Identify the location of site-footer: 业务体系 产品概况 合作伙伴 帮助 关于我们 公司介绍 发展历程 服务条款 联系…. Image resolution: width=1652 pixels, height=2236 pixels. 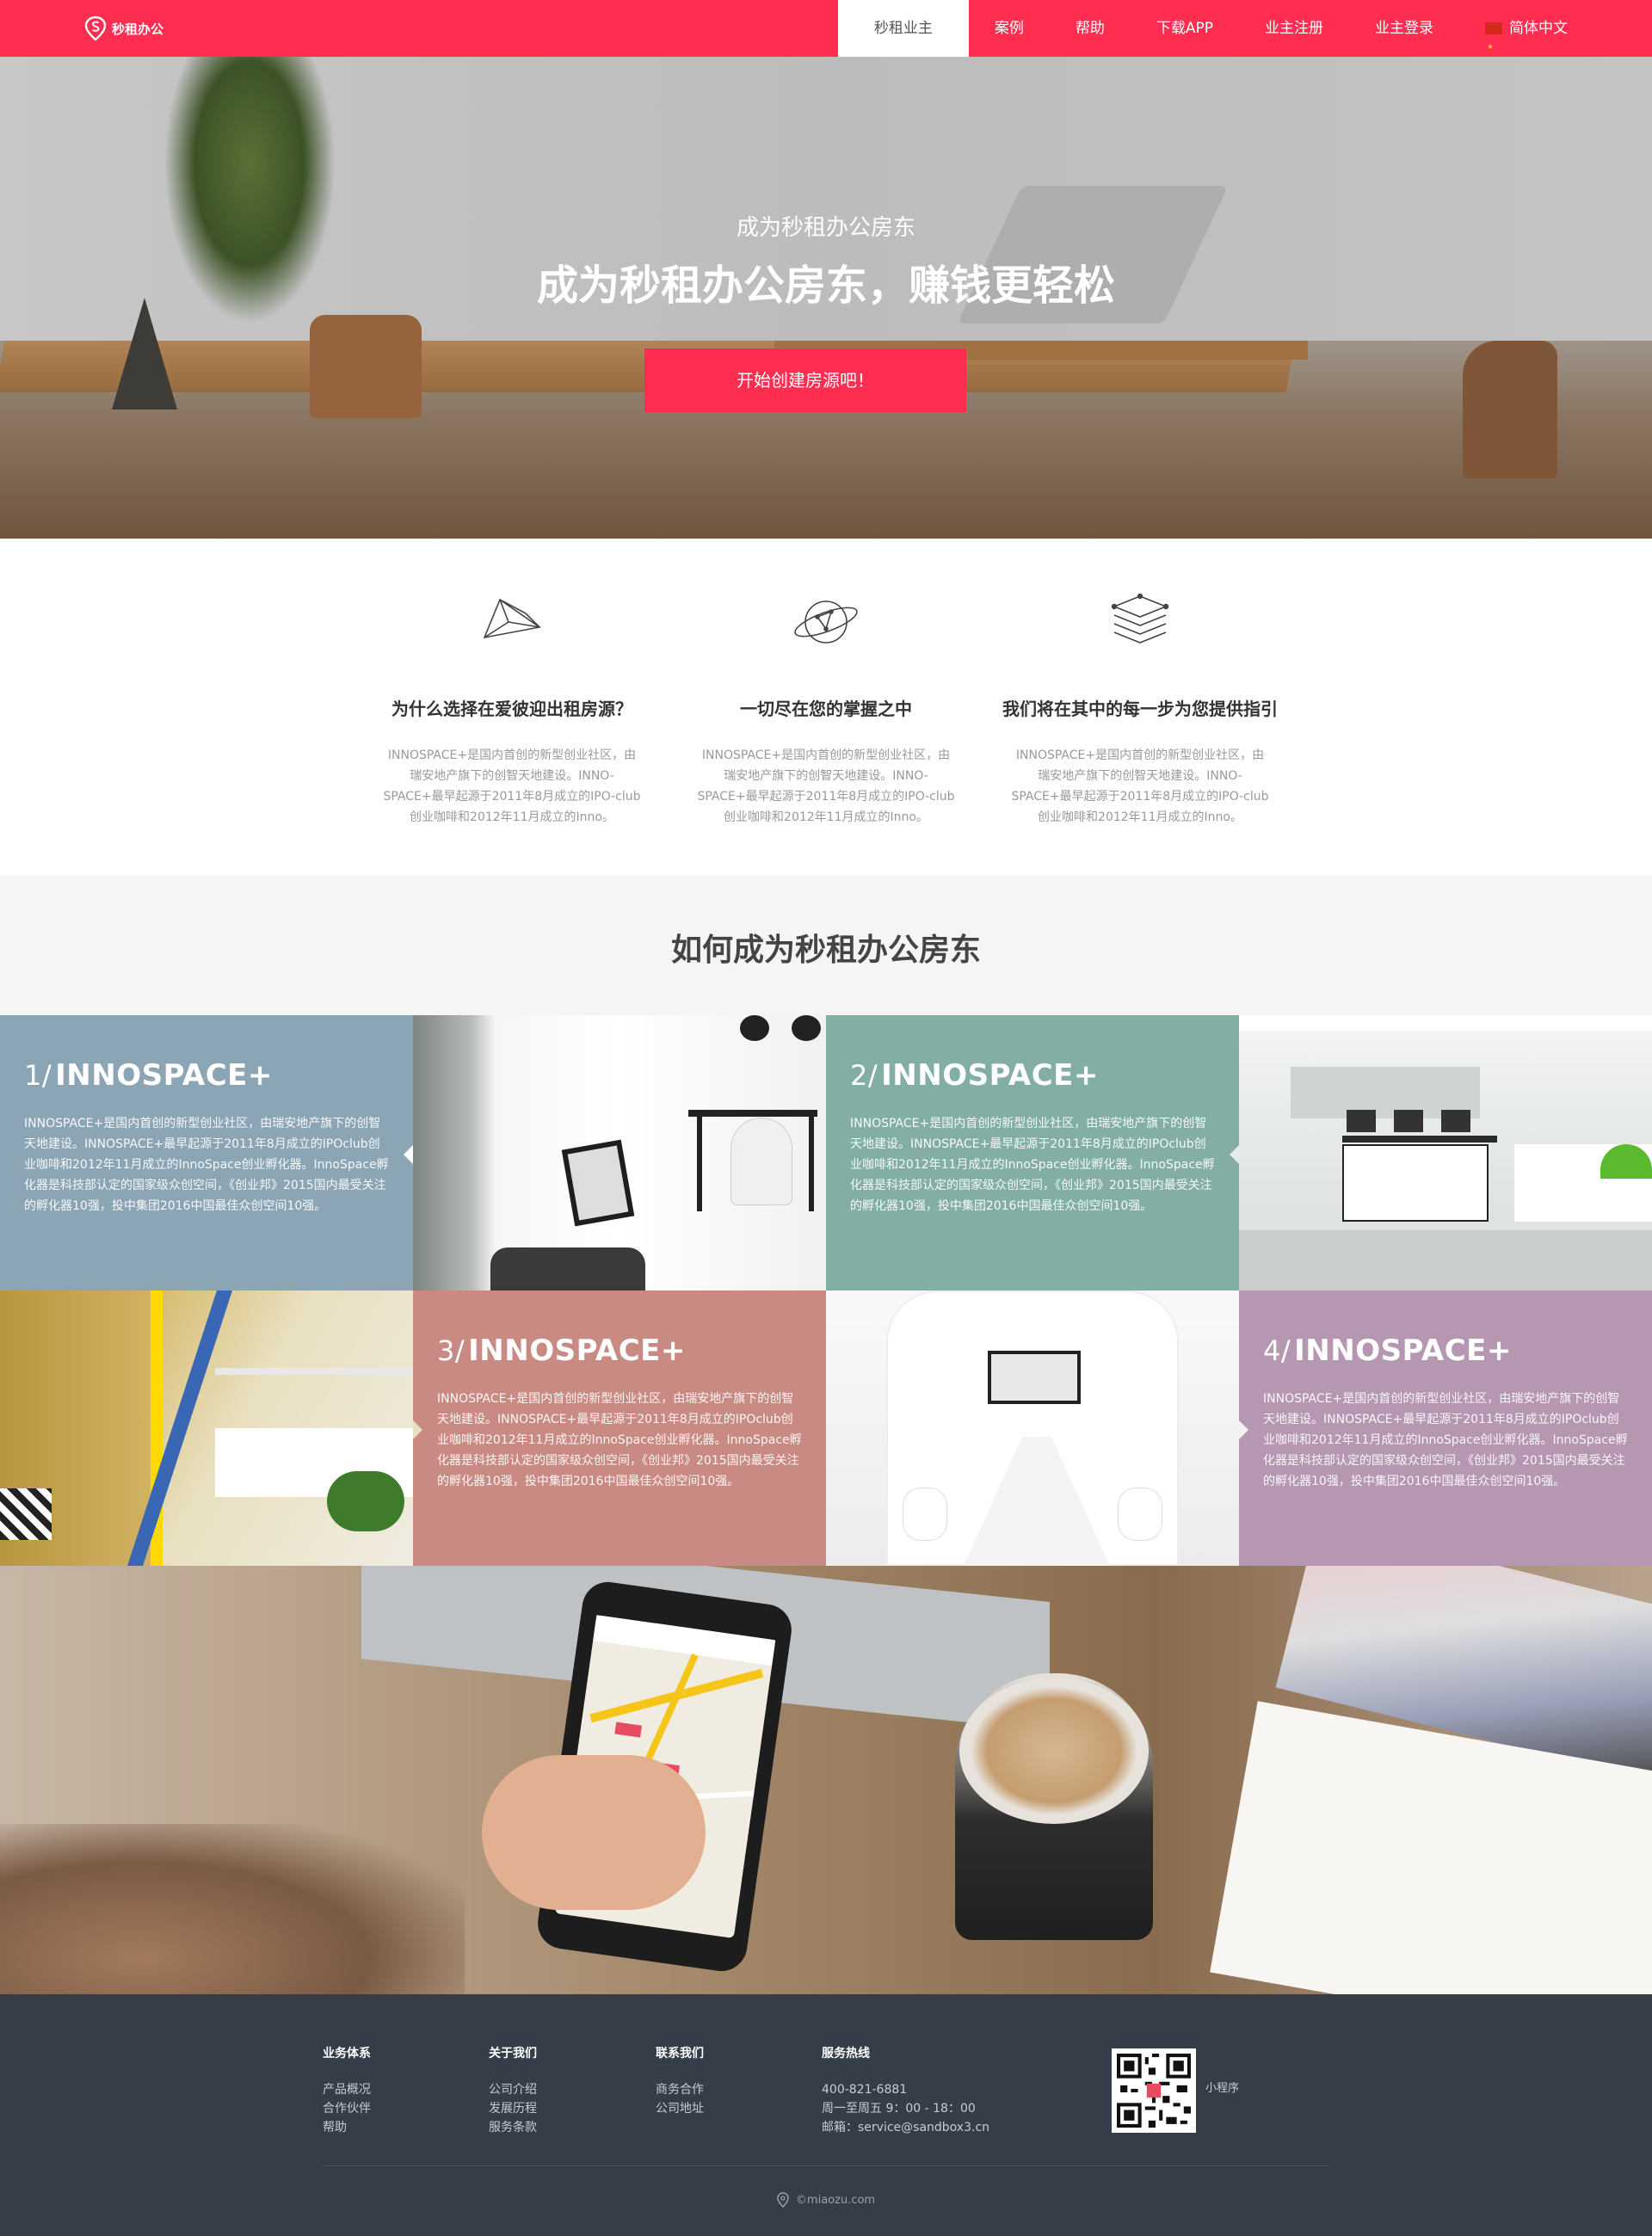
(826, 2115).